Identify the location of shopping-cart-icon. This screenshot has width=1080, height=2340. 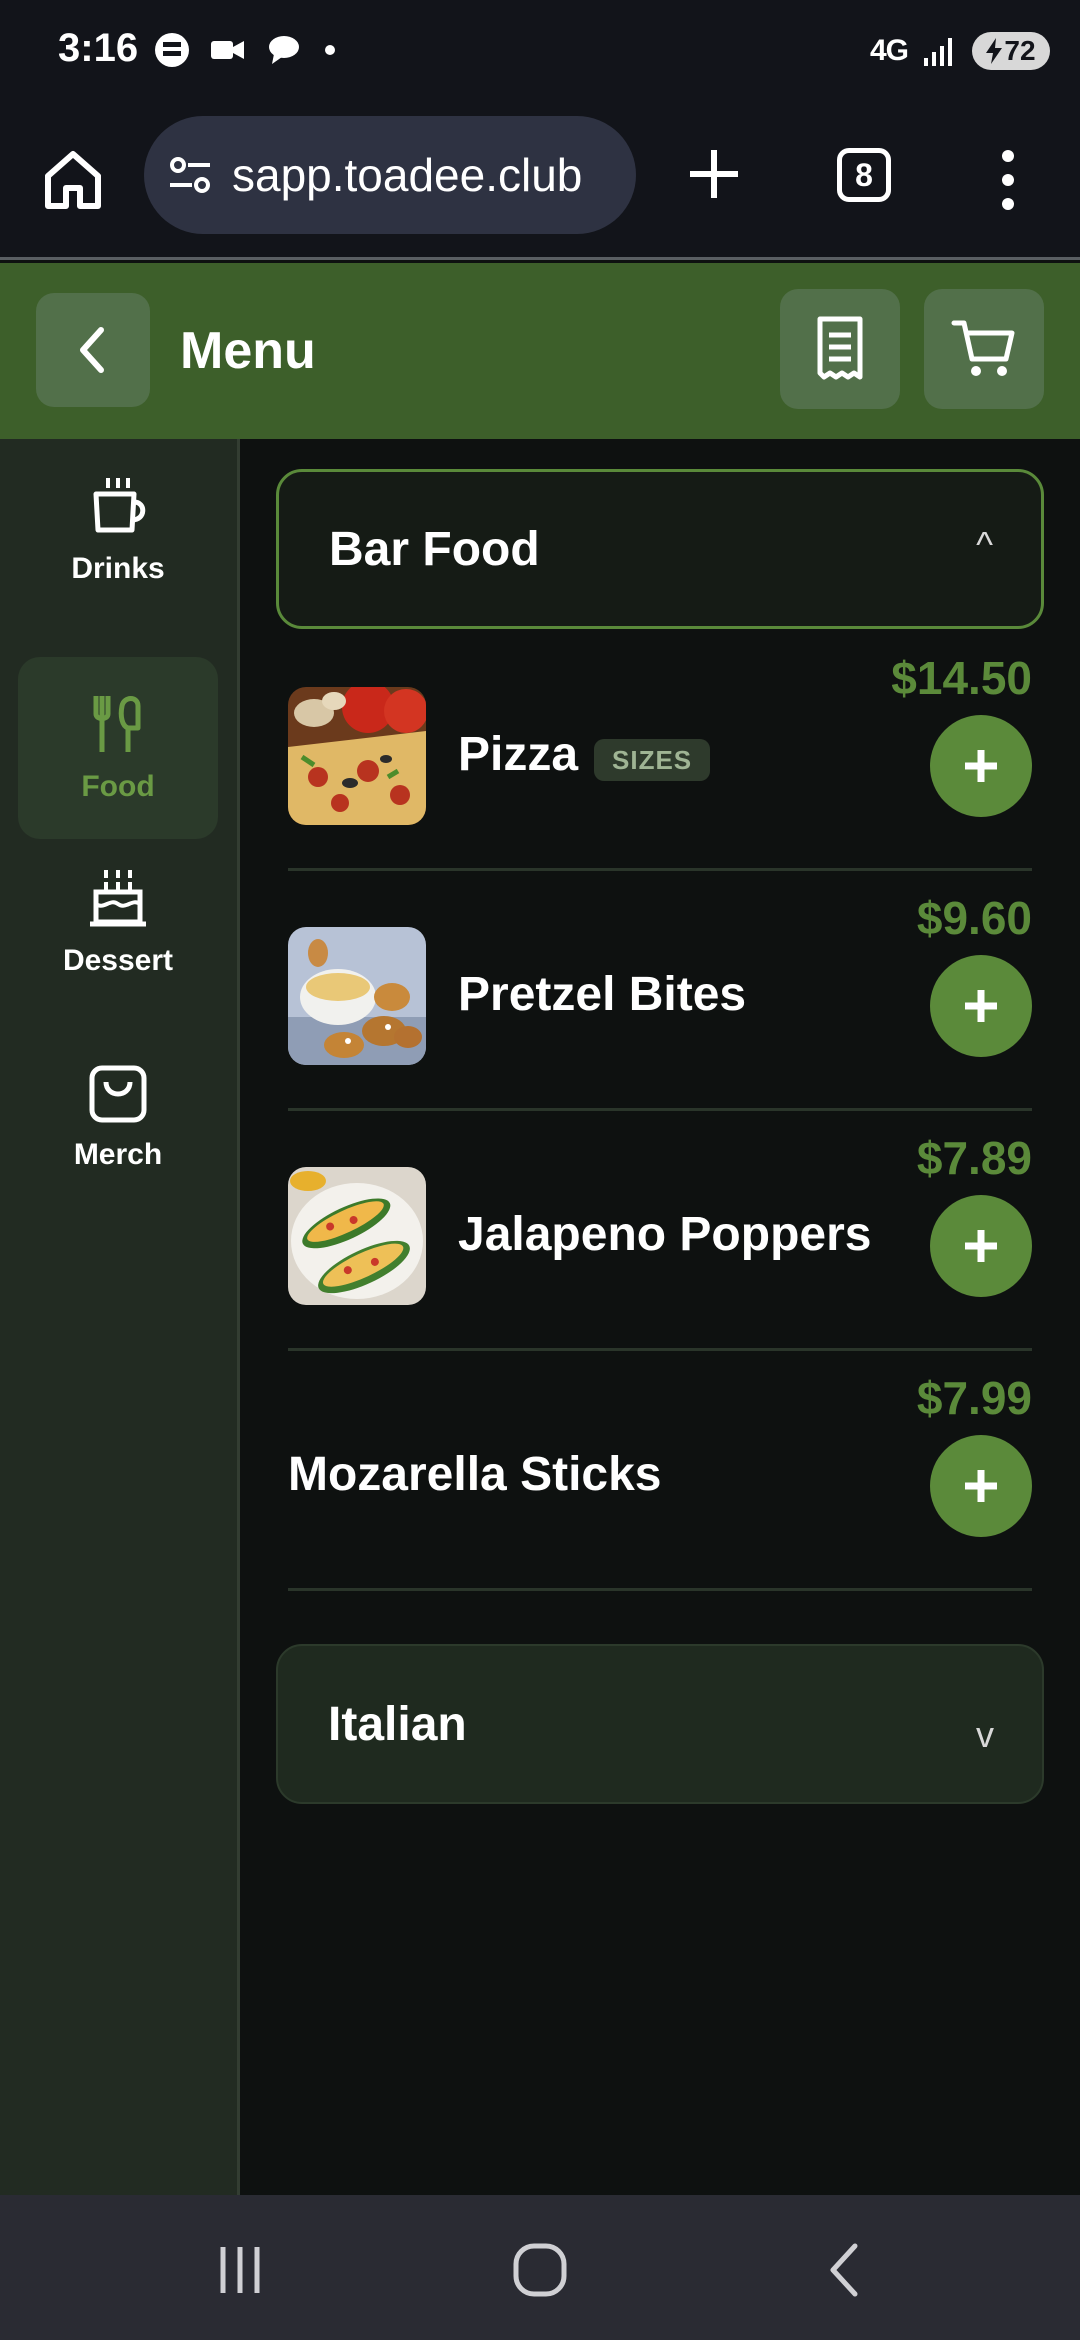
(983, 348).